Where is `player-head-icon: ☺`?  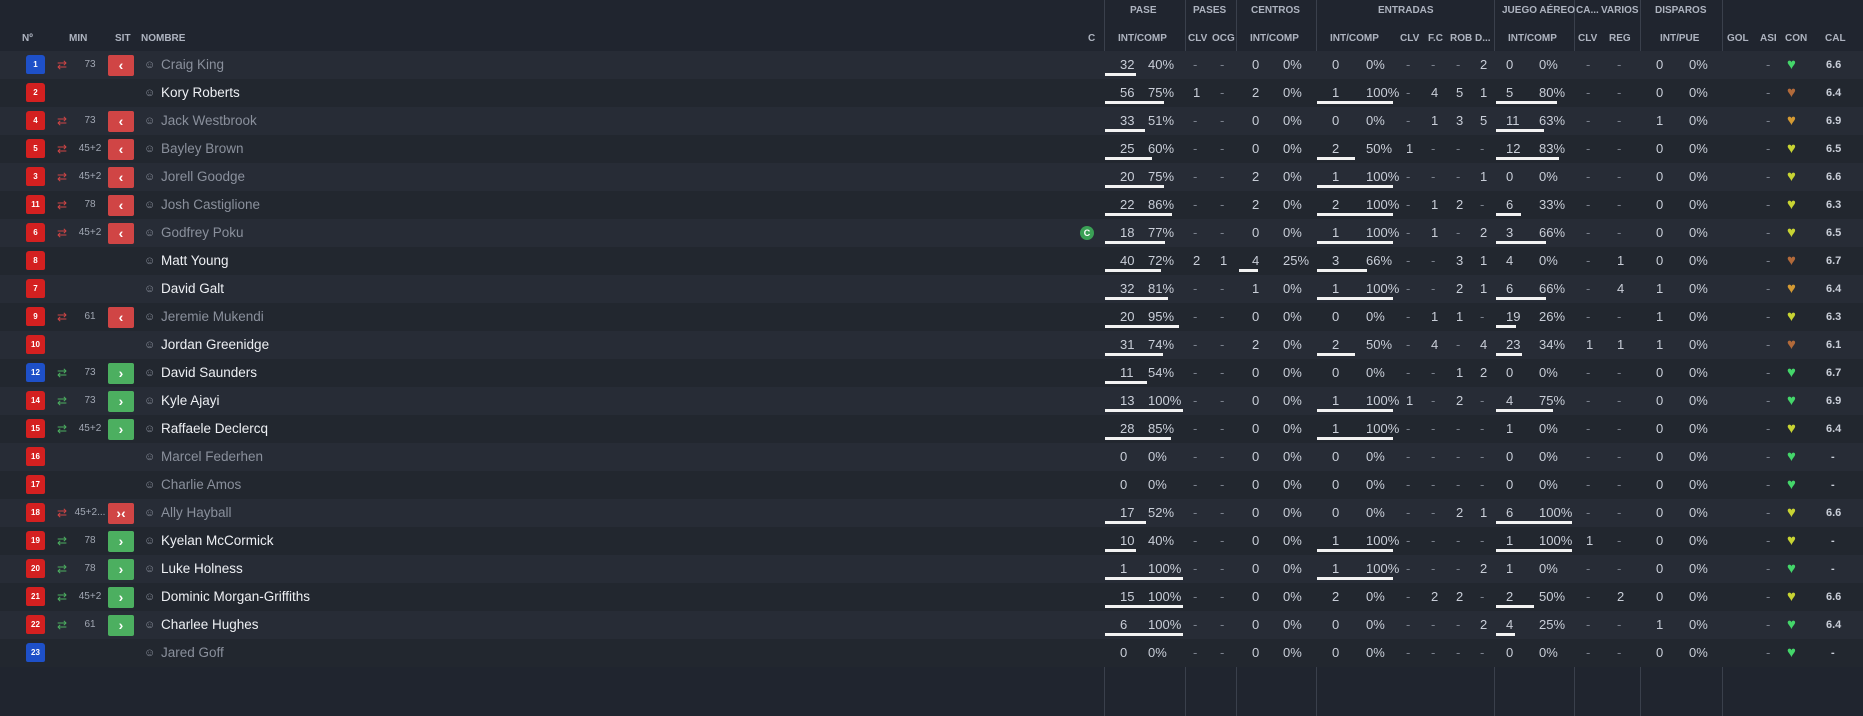
player-head-icon: ☺ is located at coordinates (150, 289).